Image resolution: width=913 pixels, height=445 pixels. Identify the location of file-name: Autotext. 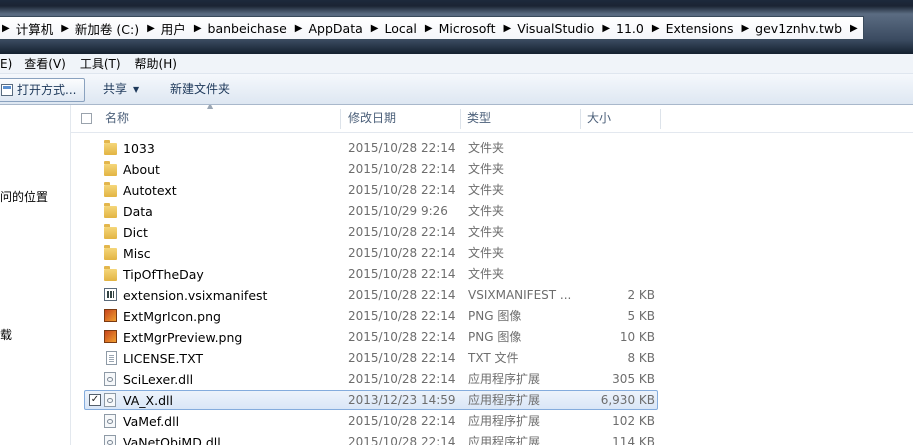
(150, 190).